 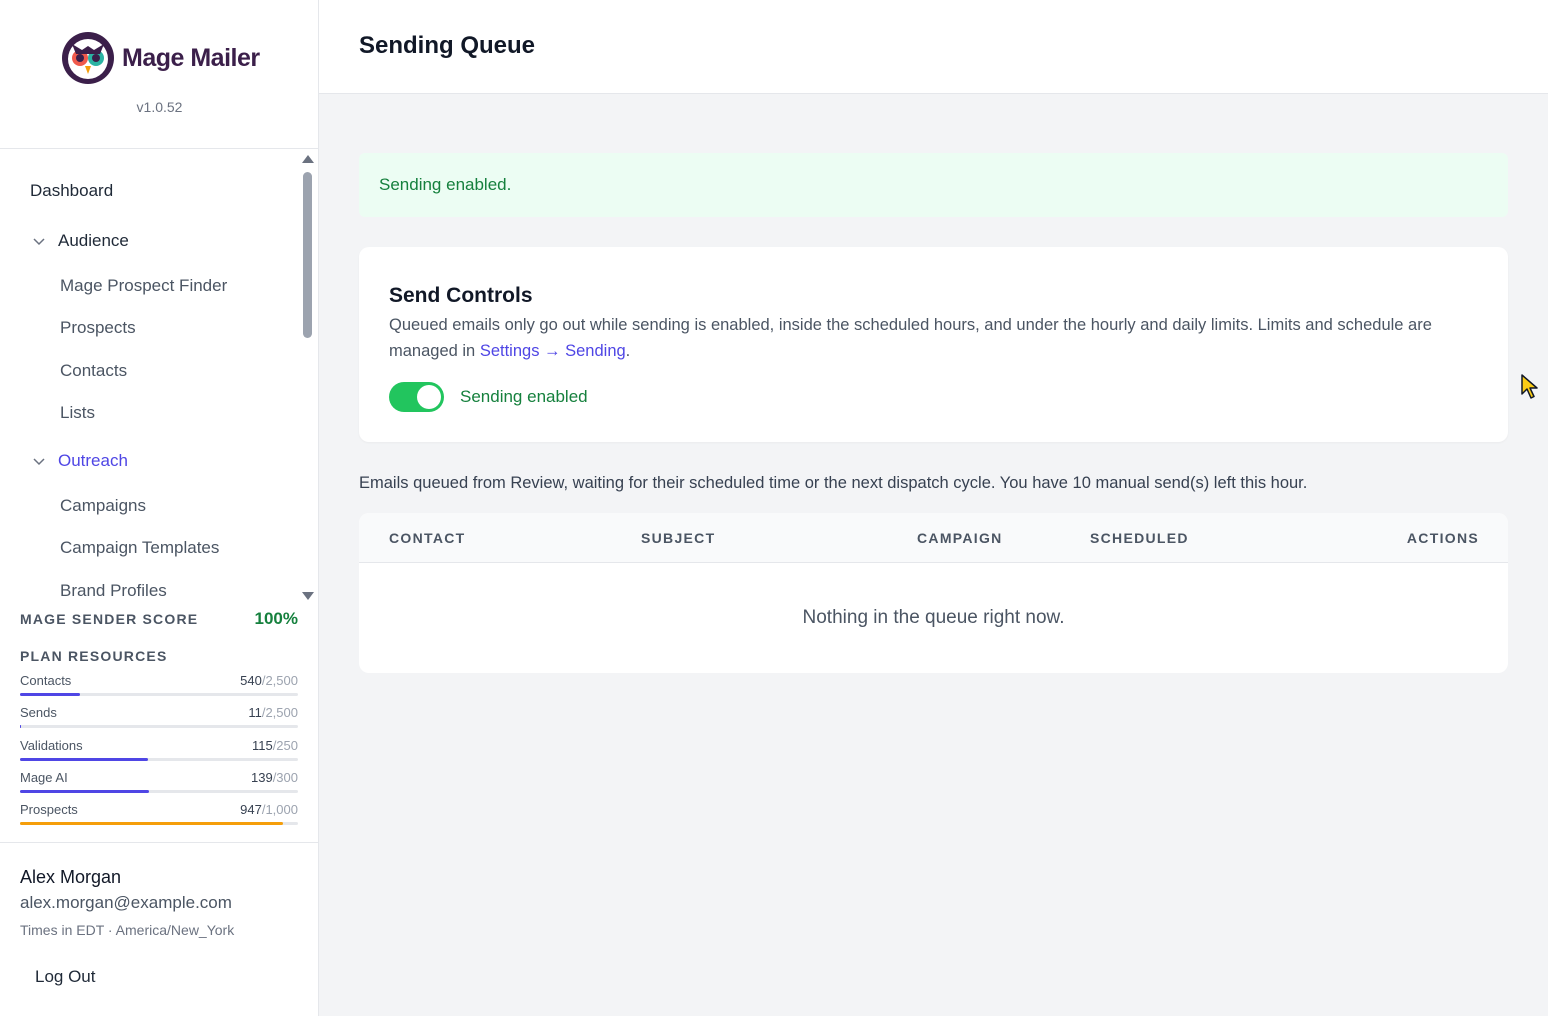 What do you see at coordinates (98, 328) in the screenshot?
I see `sidebar-item-prospects: Prospects` at bounding box center [98, 328].